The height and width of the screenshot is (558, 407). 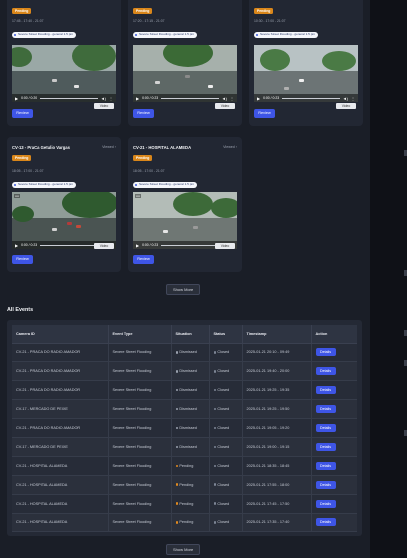 I want to click on timestamp-cell: 2025-01-21 19:25 - 19:35, so click(x=277, y=390).